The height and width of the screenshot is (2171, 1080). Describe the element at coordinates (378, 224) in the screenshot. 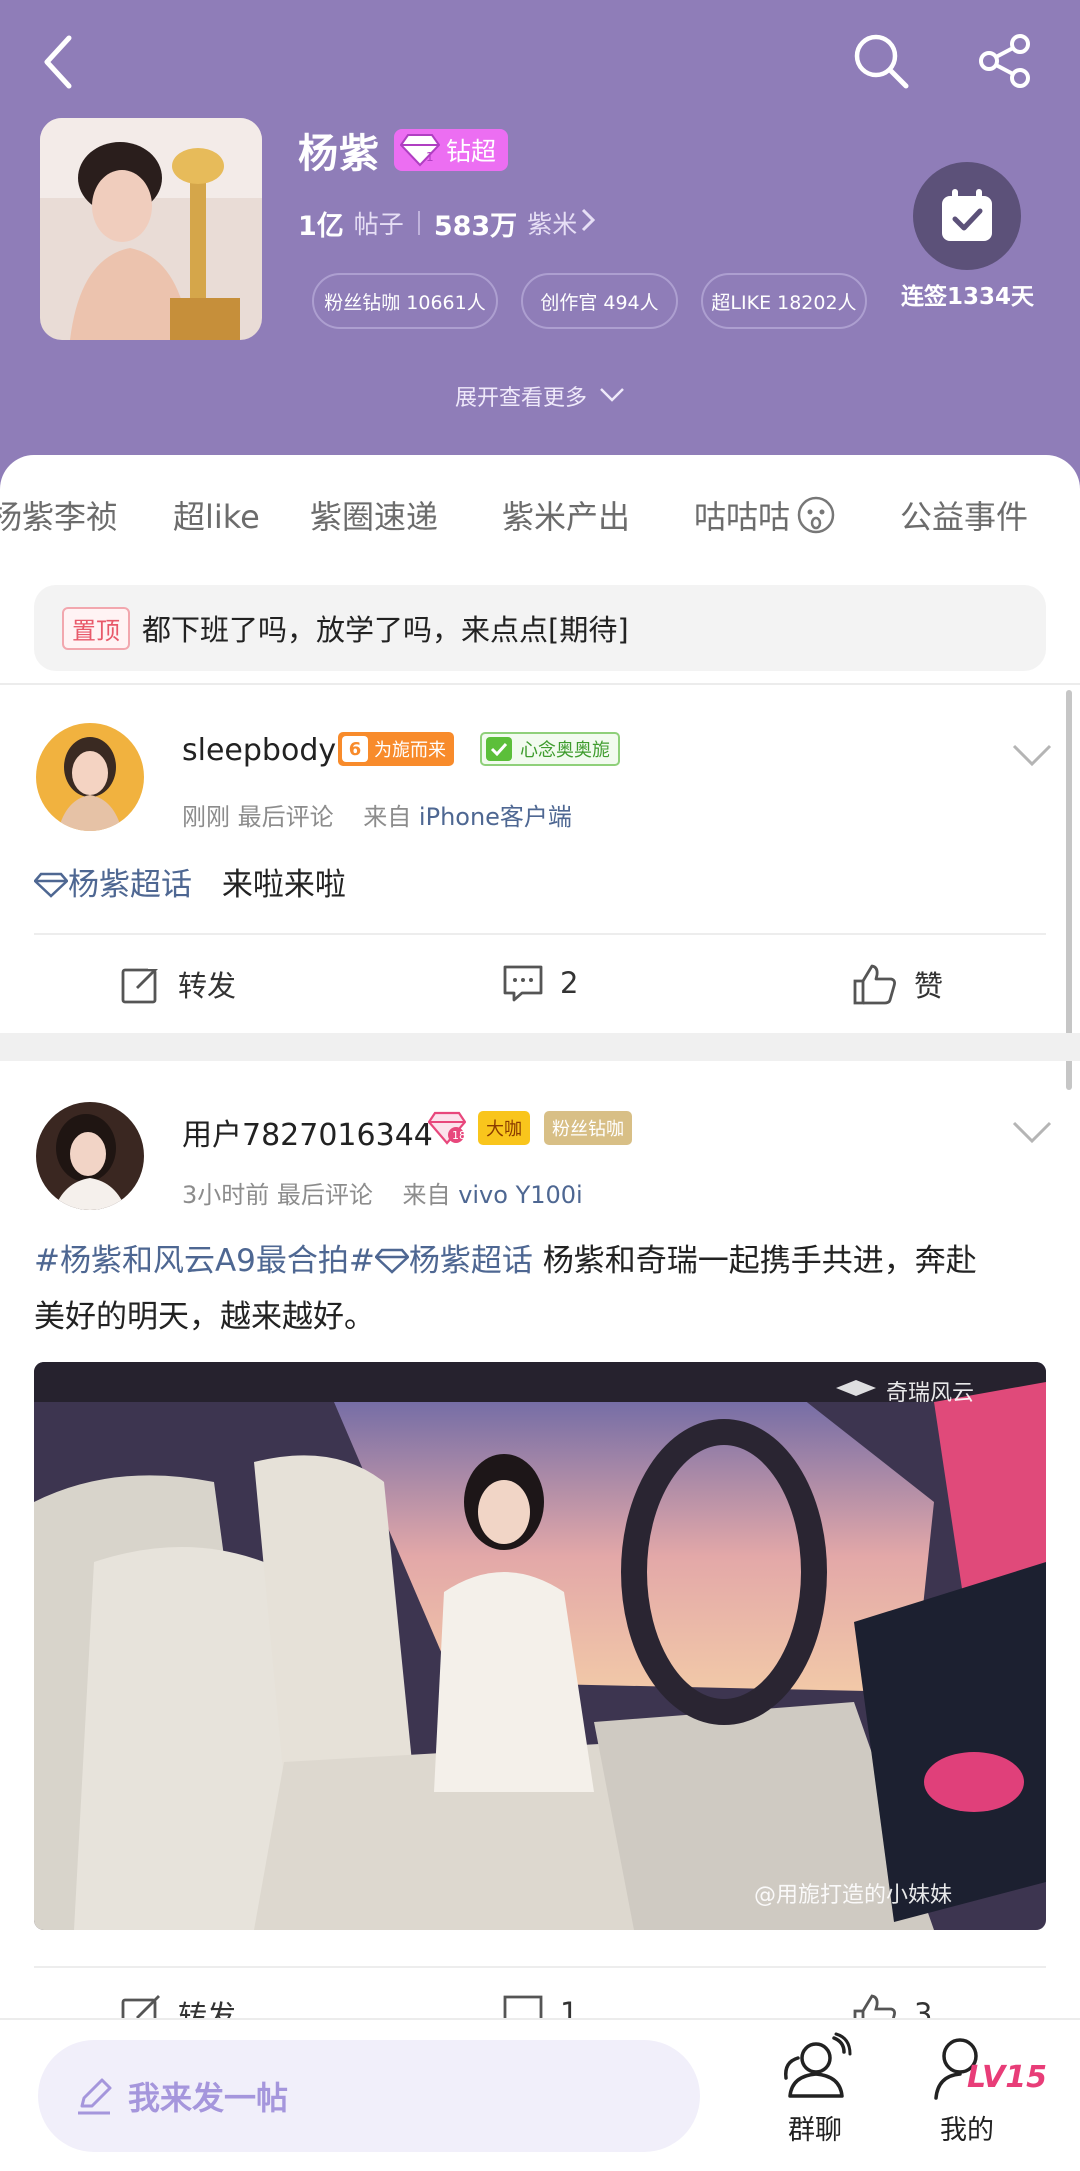

I see `post-count-label: 帖子` at that location.